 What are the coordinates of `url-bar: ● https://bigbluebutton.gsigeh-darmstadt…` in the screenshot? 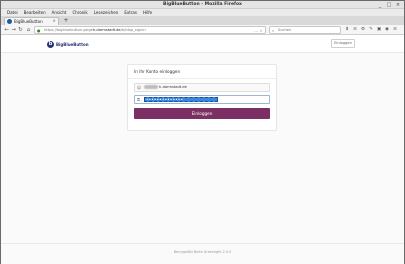 It's located at (150, 30).